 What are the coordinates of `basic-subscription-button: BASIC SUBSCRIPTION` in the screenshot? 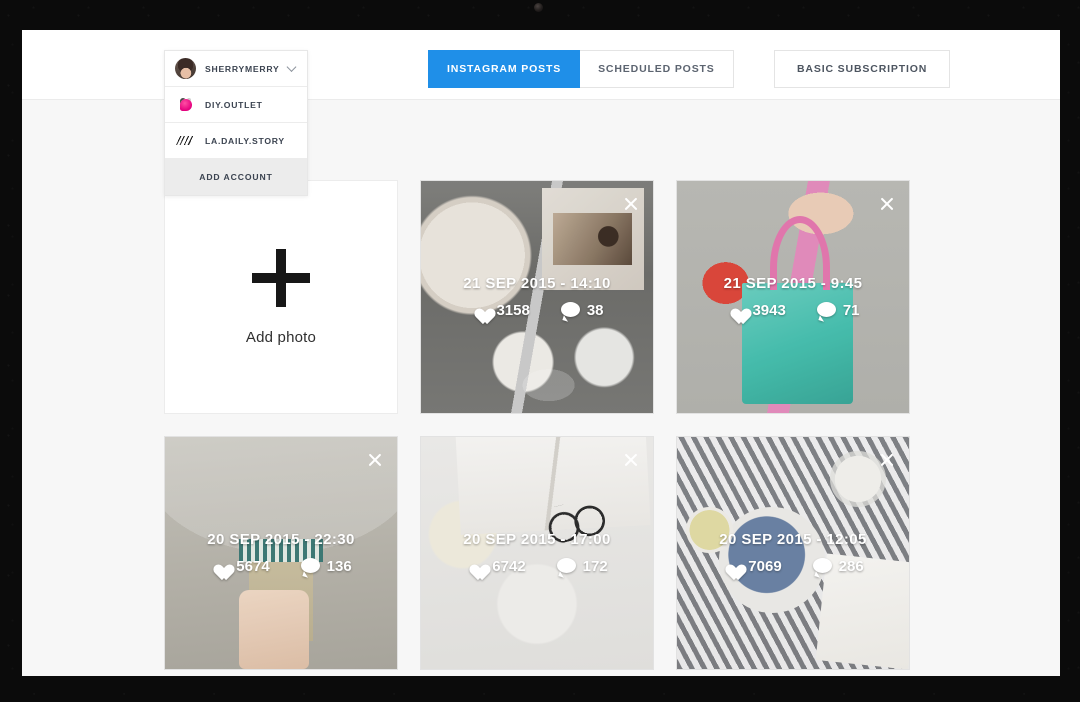 It's located at (862, 69).